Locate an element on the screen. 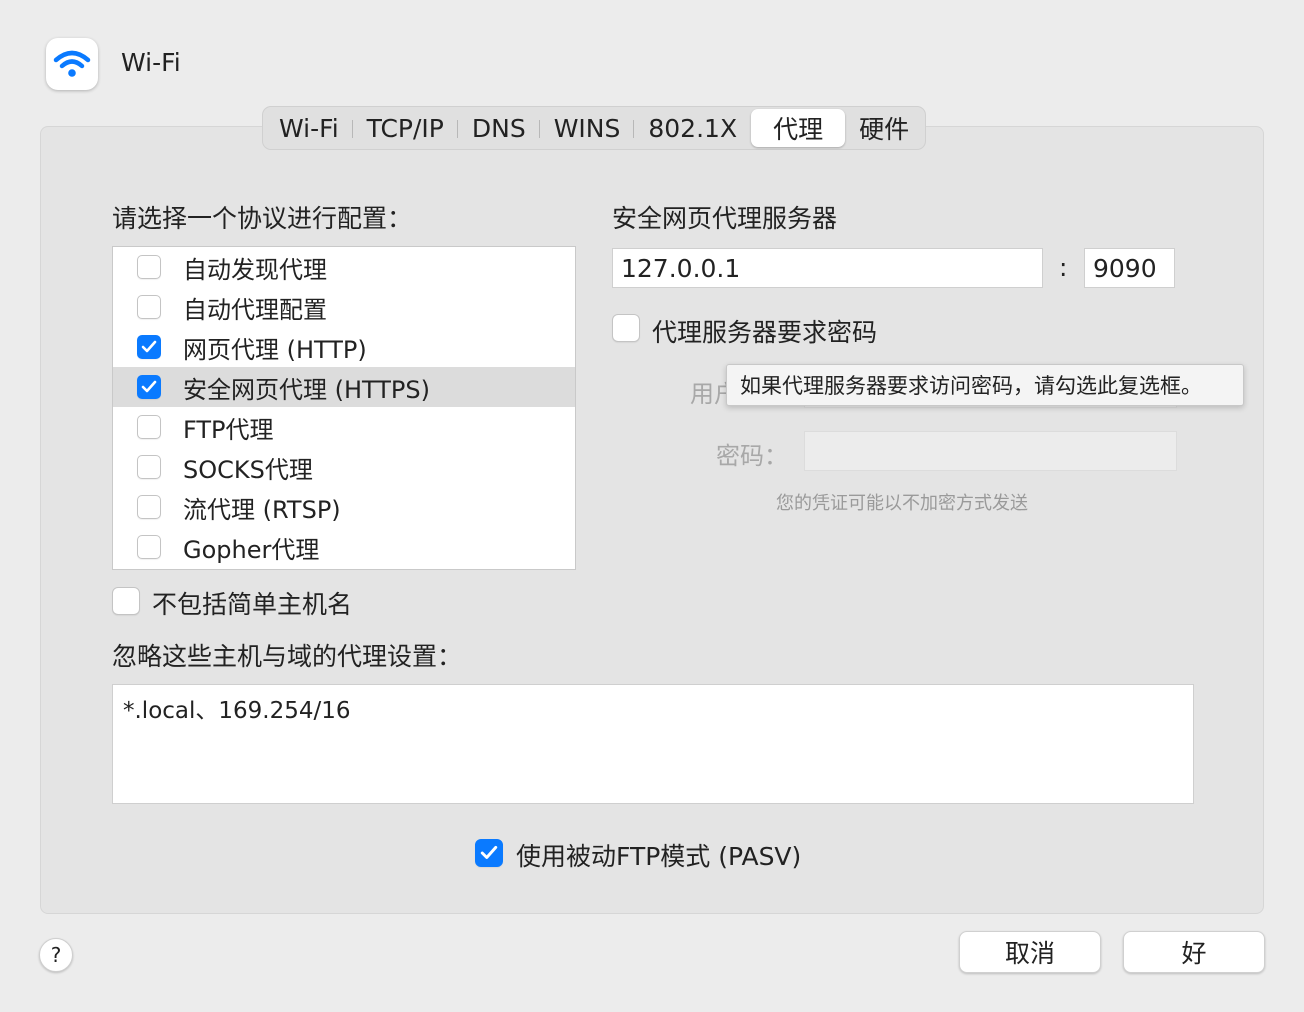  protocol-label: 流代理 (RTSP) is located at coordinates (262, 509).